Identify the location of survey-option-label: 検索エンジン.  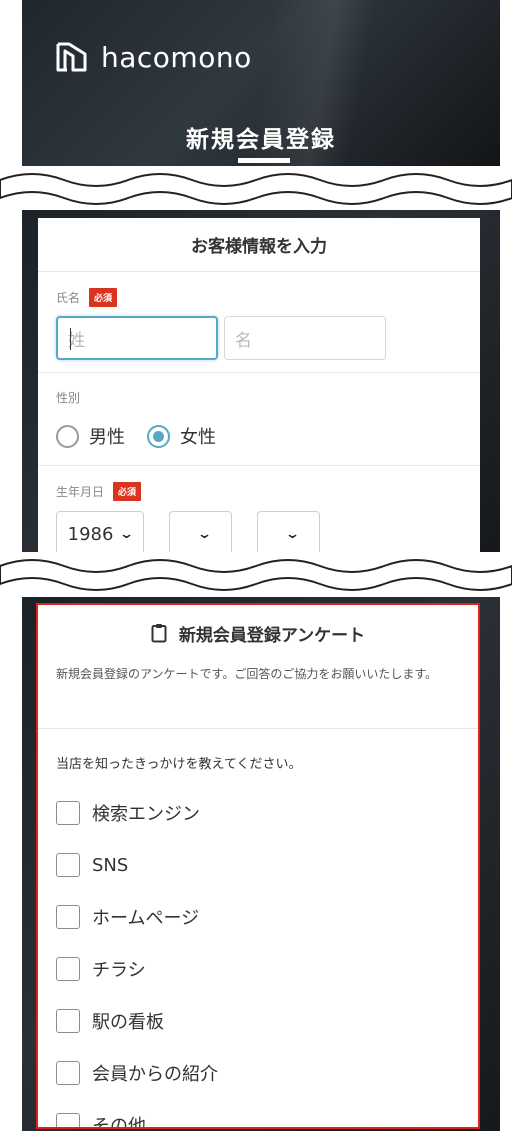
(146, 814).